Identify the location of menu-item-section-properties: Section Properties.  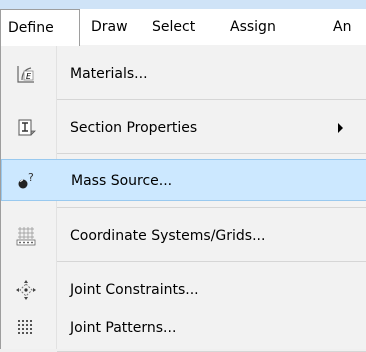
(183, 128).